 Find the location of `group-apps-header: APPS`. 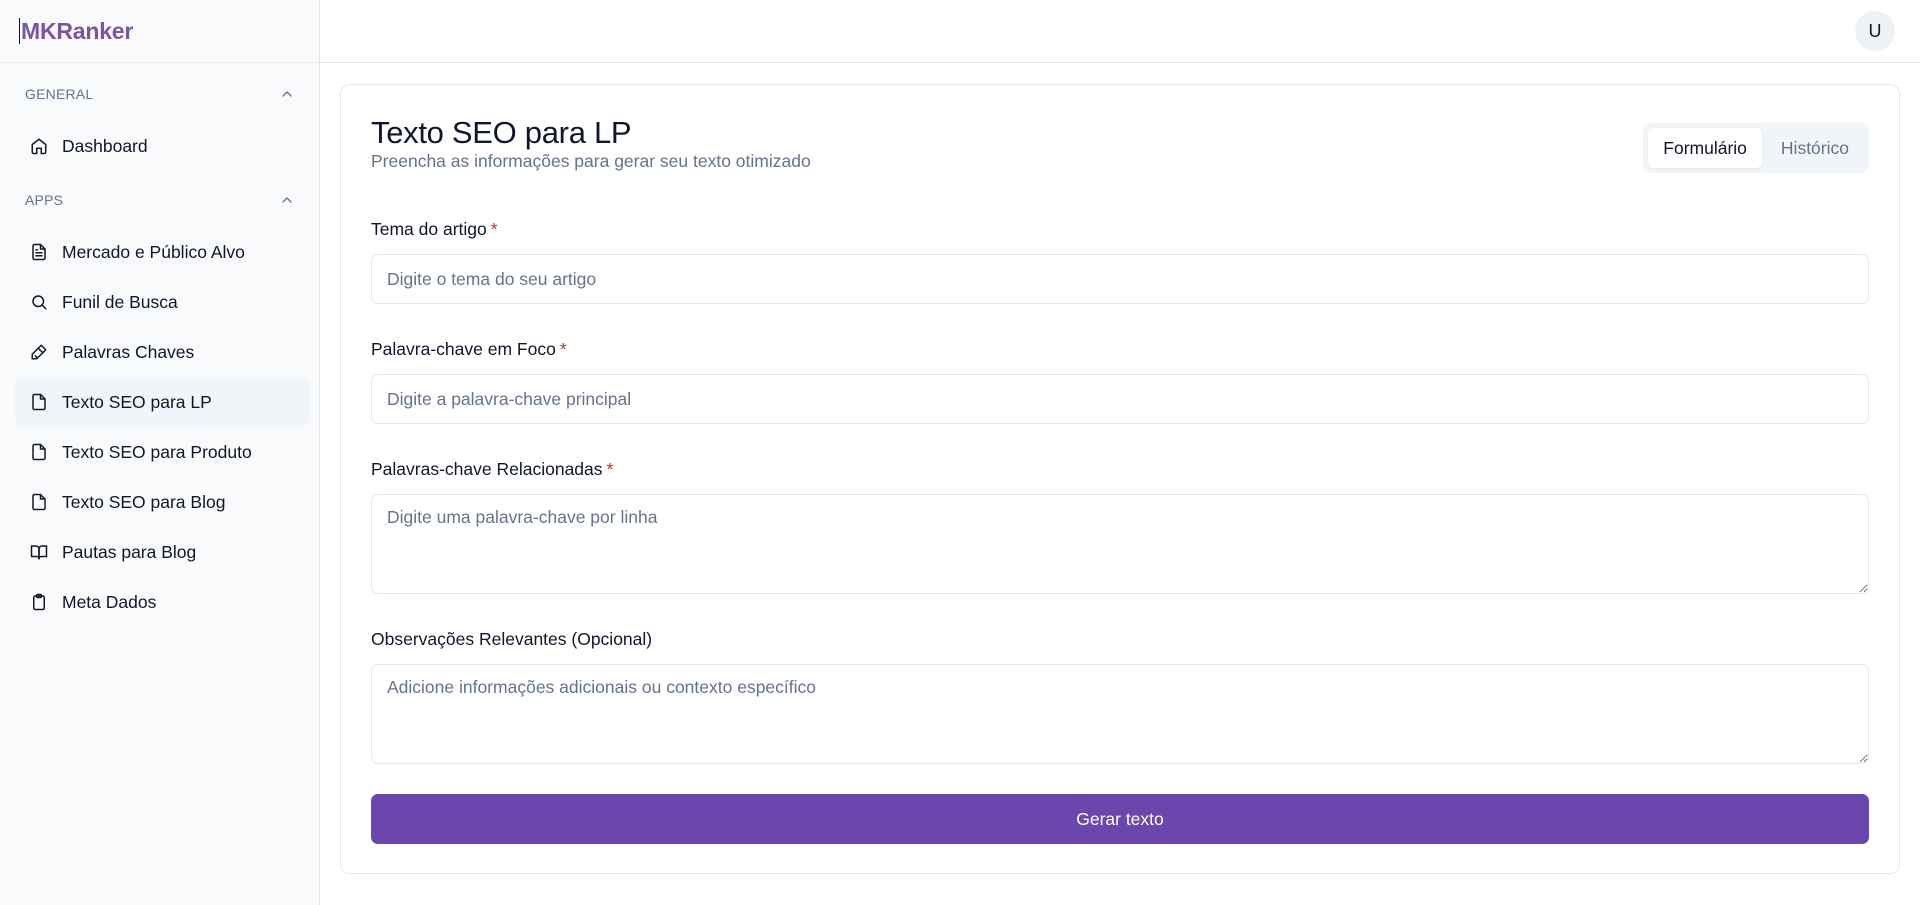

group-apps-header: APPS is located at coordinates (159, 200).